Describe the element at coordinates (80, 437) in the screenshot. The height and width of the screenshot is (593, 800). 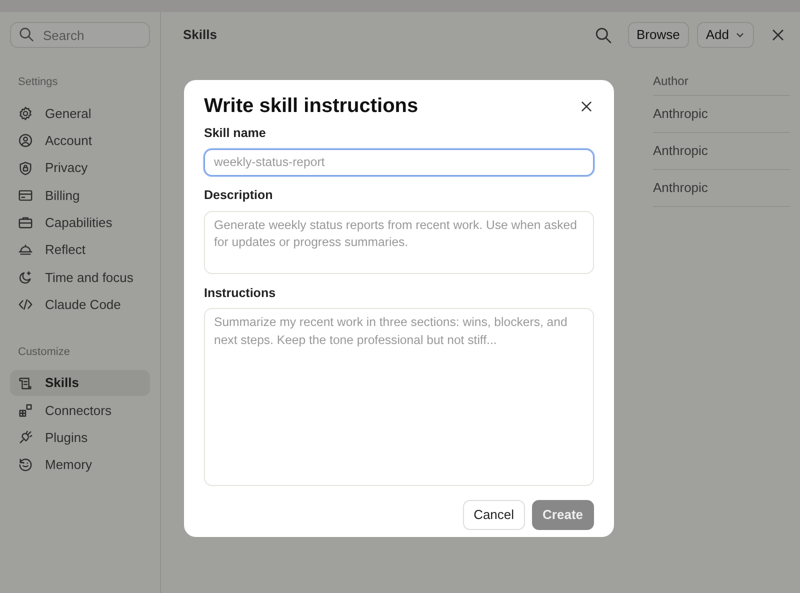
I see `sidebar-item: Plugins` at that location.